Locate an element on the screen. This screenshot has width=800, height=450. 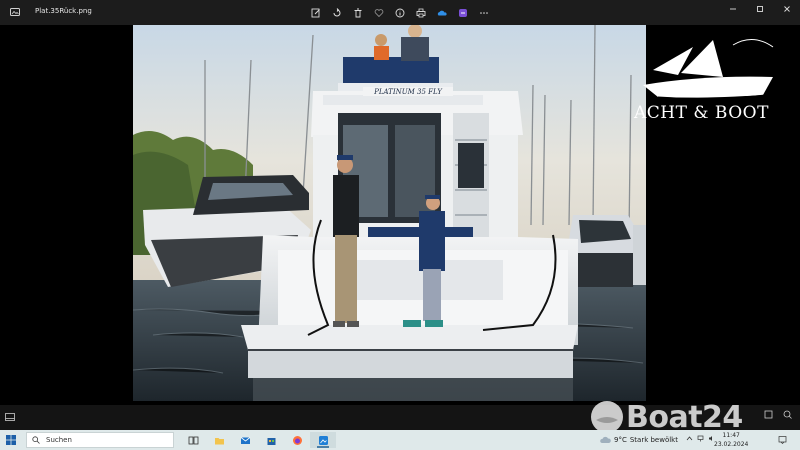
delete-icon is located at coordinates (357, 12).